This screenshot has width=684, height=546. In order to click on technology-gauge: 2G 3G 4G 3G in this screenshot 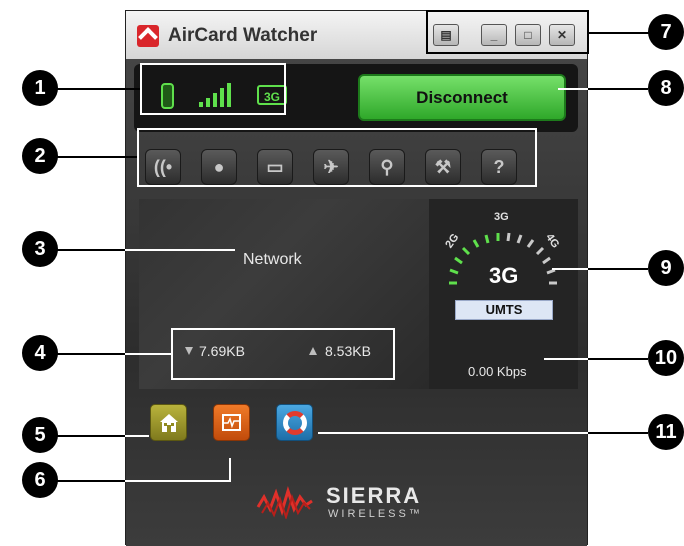, I will do `click(503, 252)`.